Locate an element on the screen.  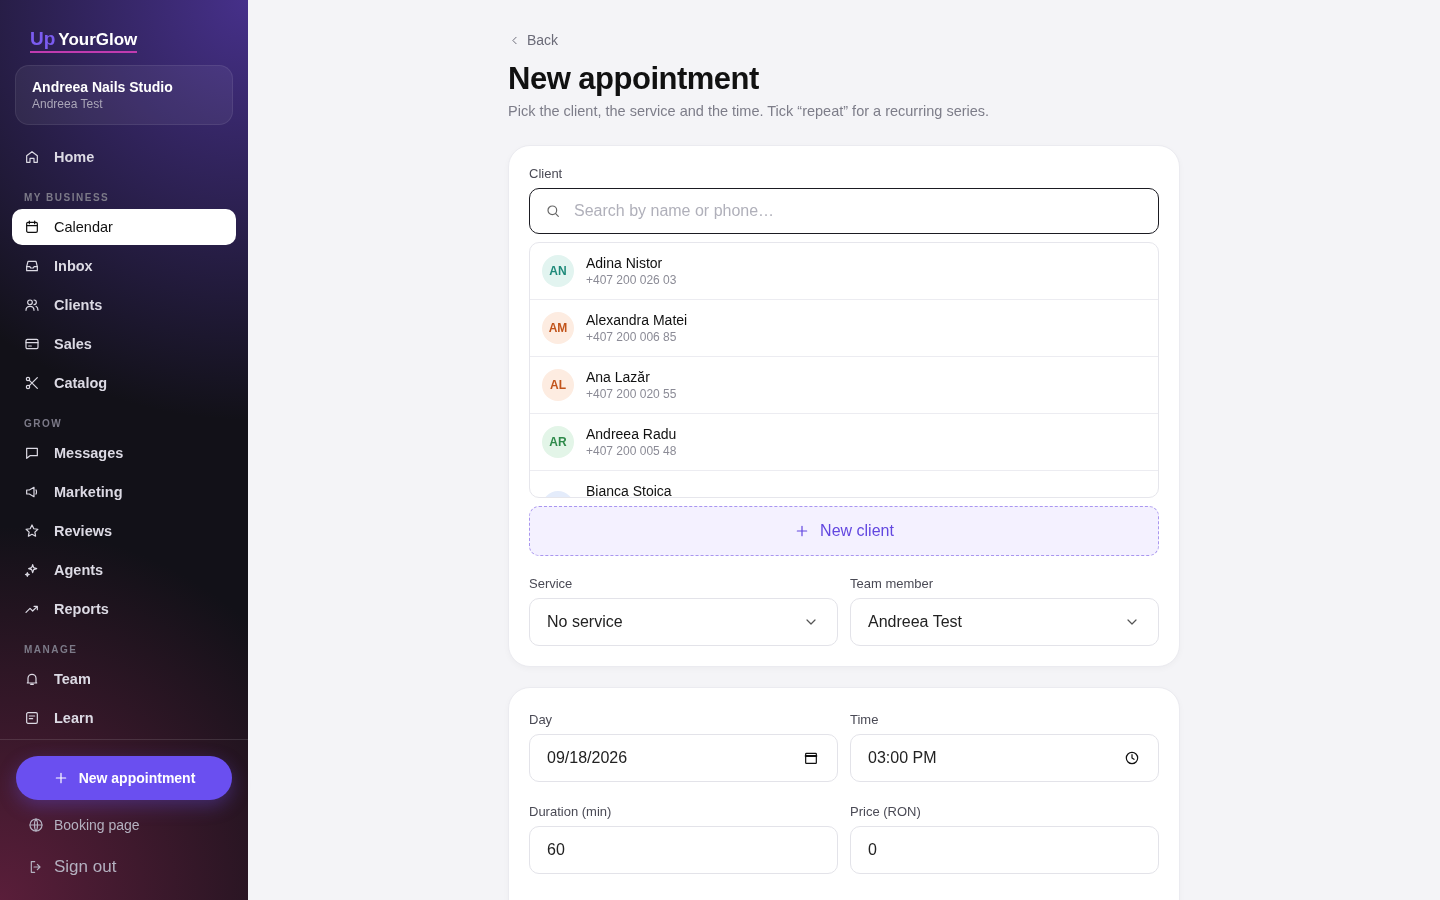
calendar-icon is located at coordinates (32, 227).